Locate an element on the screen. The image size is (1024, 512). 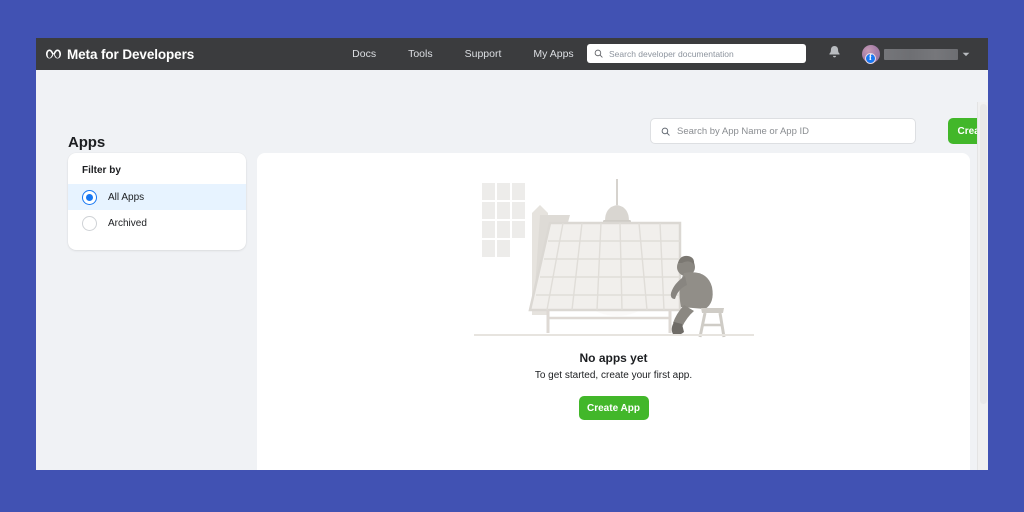
meta-infinity-logo-icon is located at coordinates (53, 54).